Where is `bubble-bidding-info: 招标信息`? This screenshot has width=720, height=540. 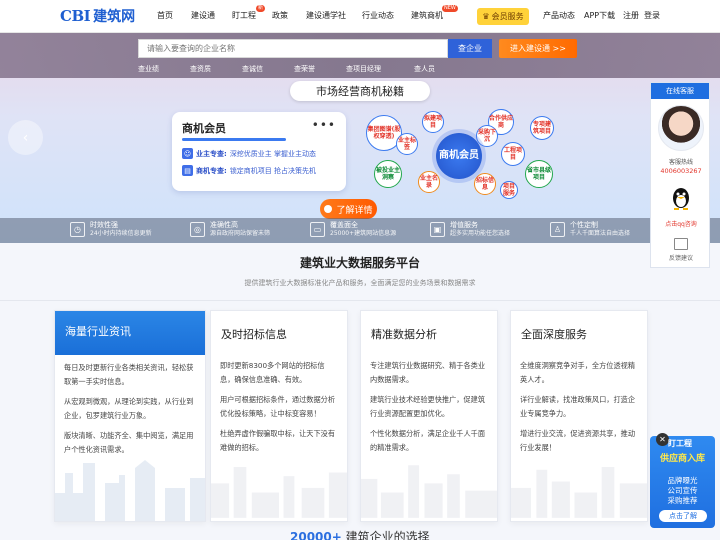
bubble-bidding-info: 招标信息 is located at coordinates (485, 184).